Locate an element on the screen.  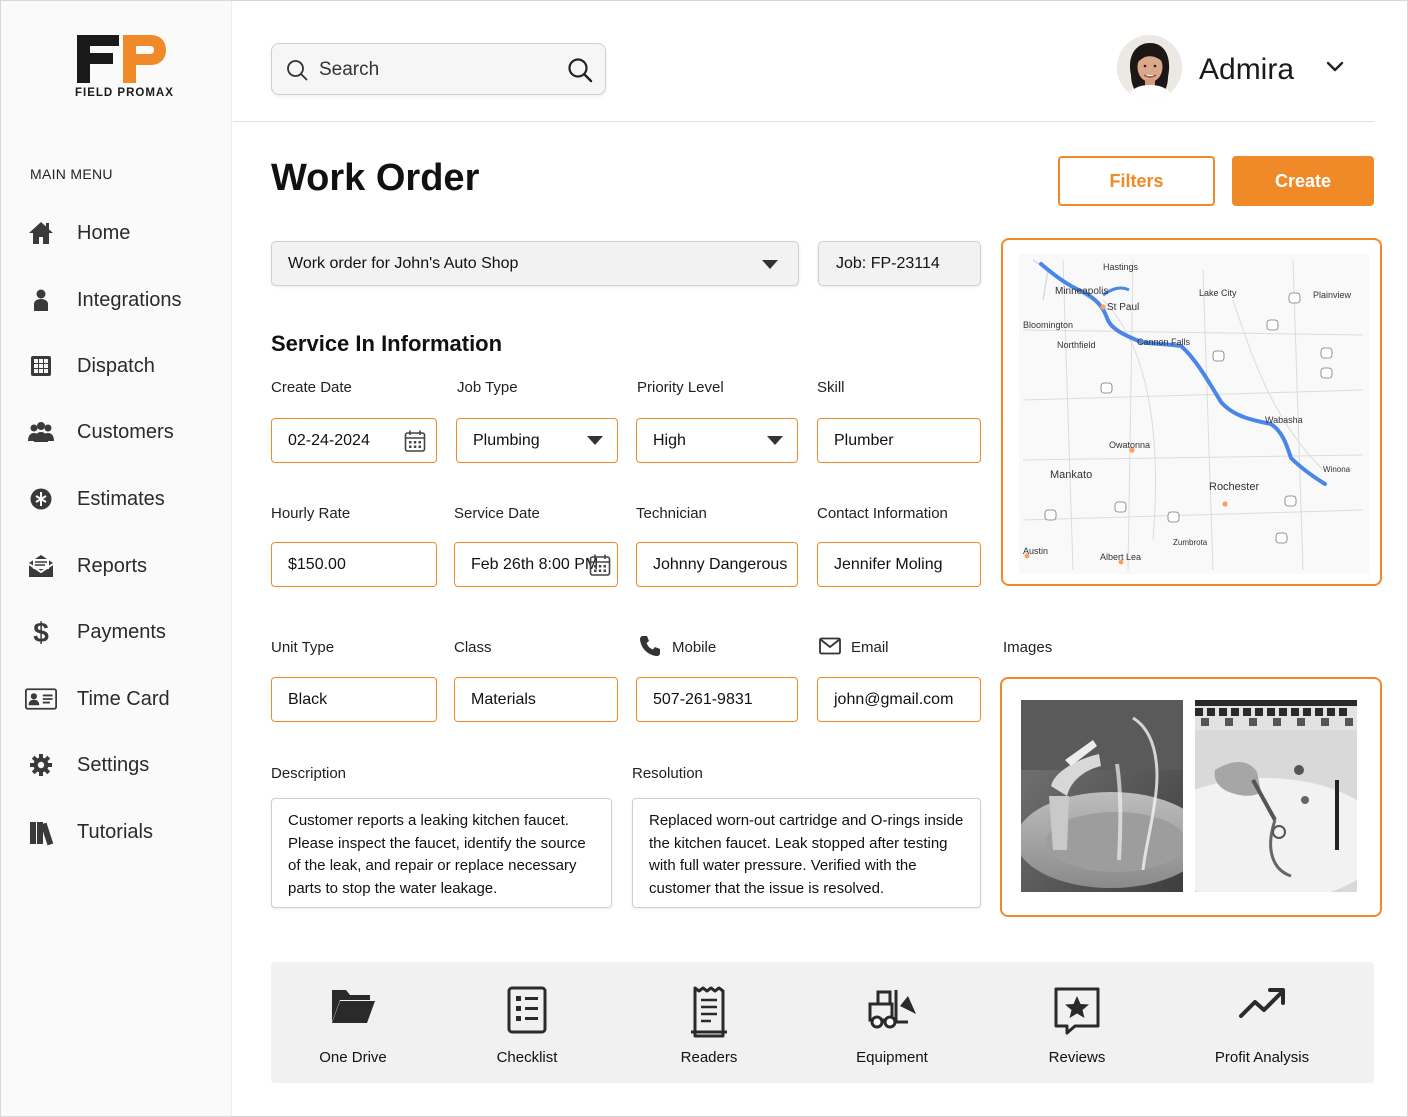
hourly-rate-label: Hourly Rate is located at coordinates (311, 513).